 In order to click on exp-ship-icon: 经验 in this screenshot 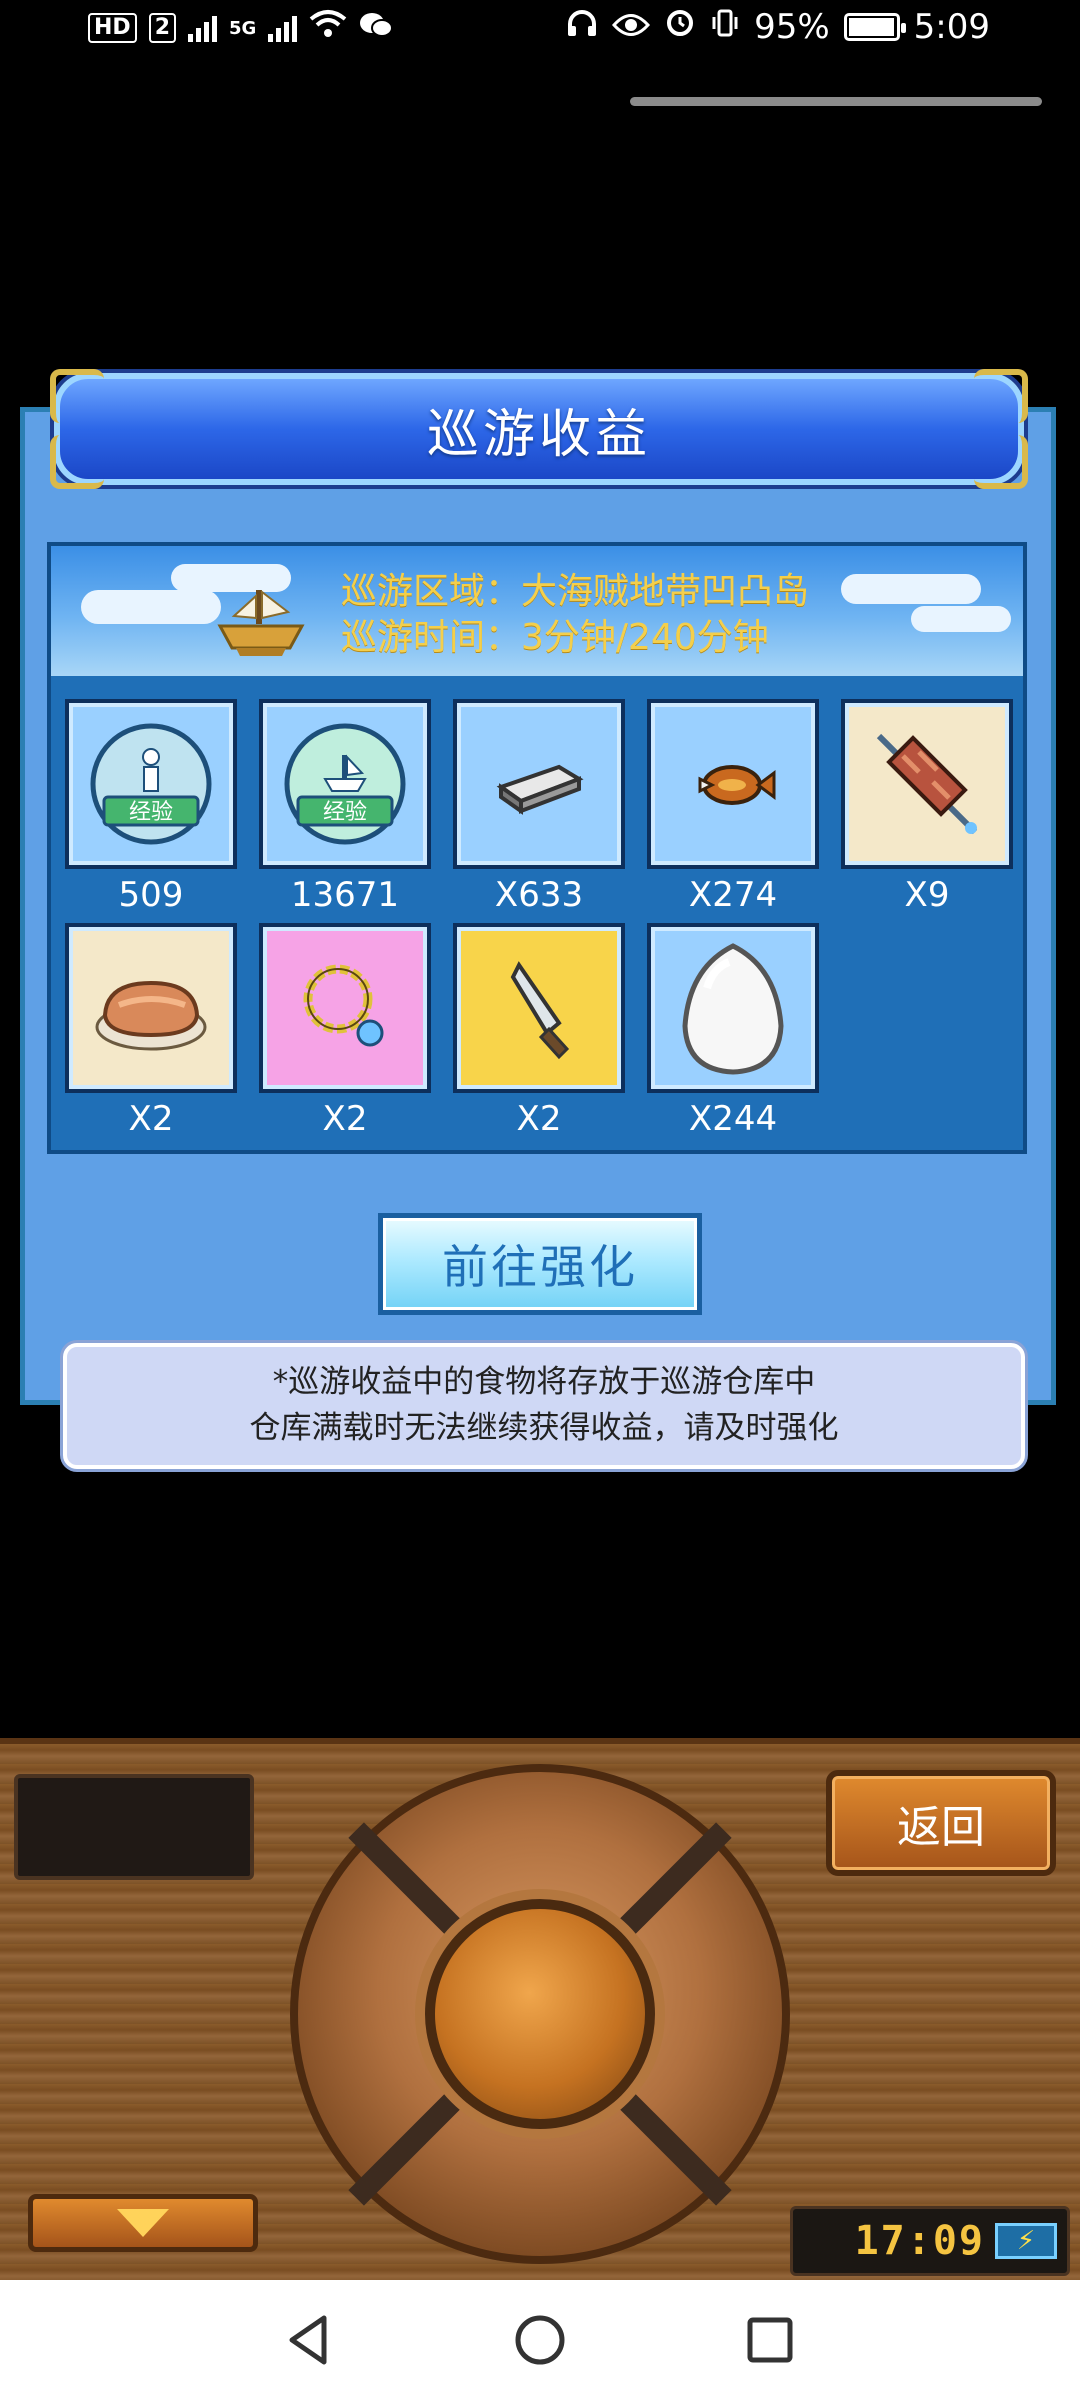, I will do `click(345, 784)`.